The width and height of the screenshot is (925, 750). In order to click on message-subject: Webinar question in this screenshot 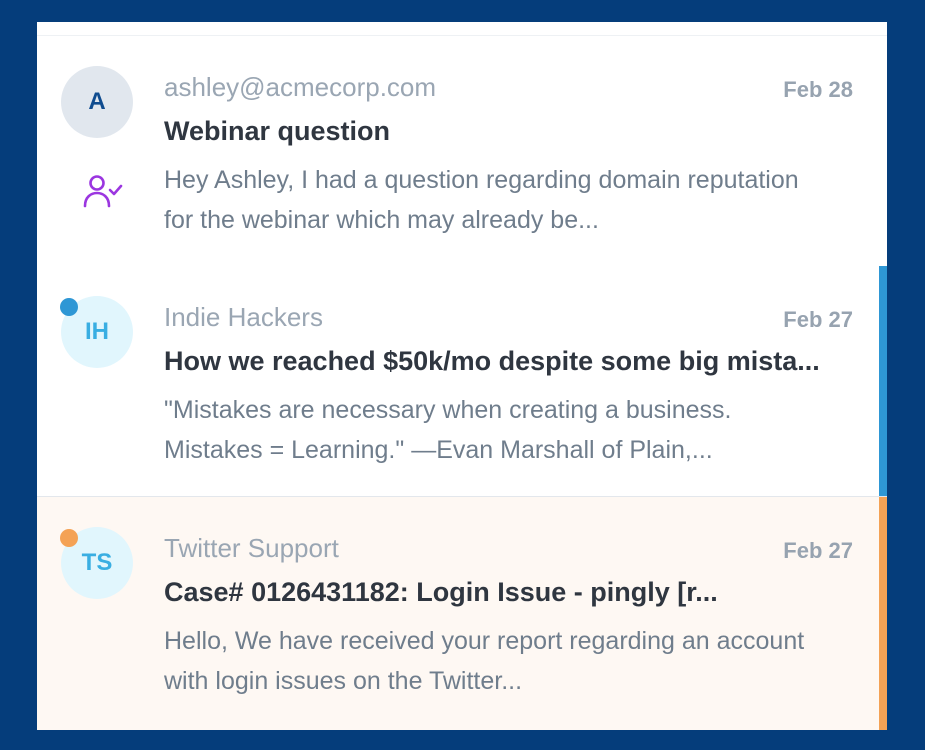, I will do `click(277, 131)`.